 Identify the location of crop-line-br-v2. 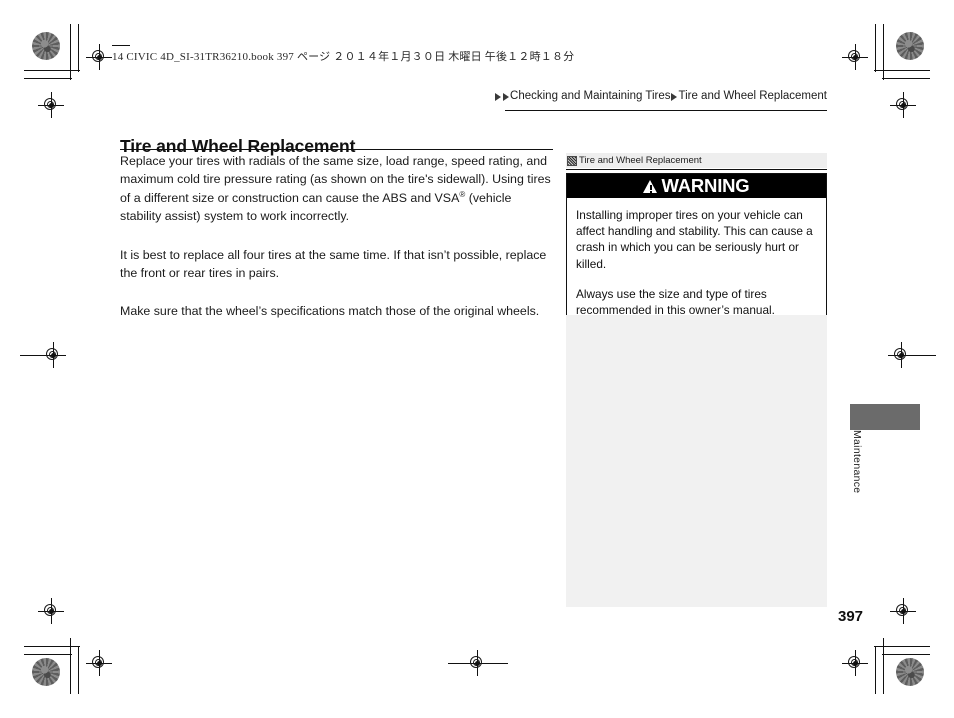
(875, 670).